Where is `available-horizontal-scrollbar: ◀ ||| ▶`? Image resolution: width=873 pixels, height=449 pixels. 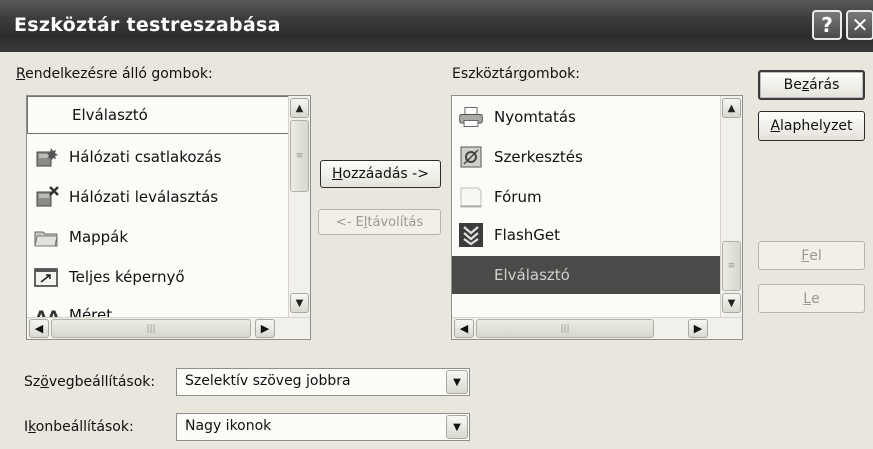 available-horizontal-scrollbar: ◀ ||| ▶ is located at coordinates (168, 328).